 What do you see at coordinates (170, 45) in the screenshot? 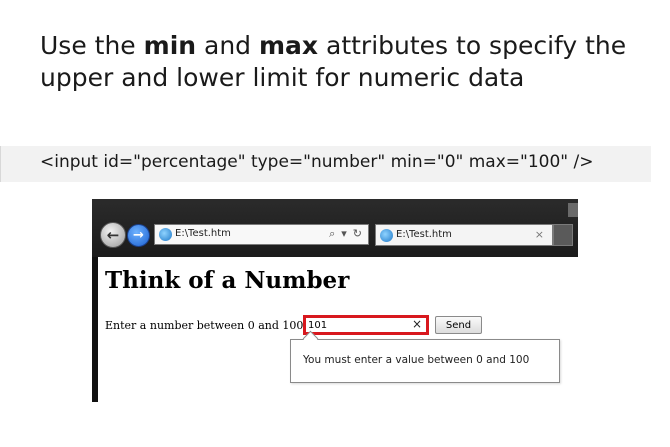
I see `heading-min-keyword: min` at bounding box center [170, 45].